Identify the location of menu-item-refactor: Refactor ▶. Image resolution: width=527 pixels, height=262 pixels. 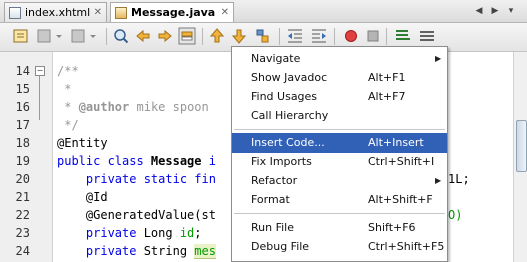
(339, 181).